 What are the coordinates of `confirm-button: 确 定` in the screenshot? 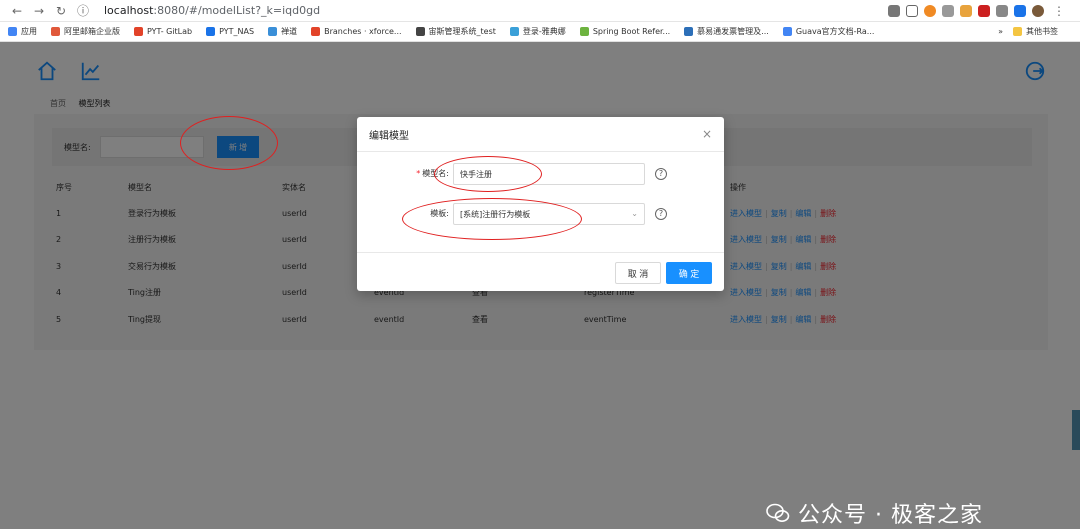 It's located at (689, 273).